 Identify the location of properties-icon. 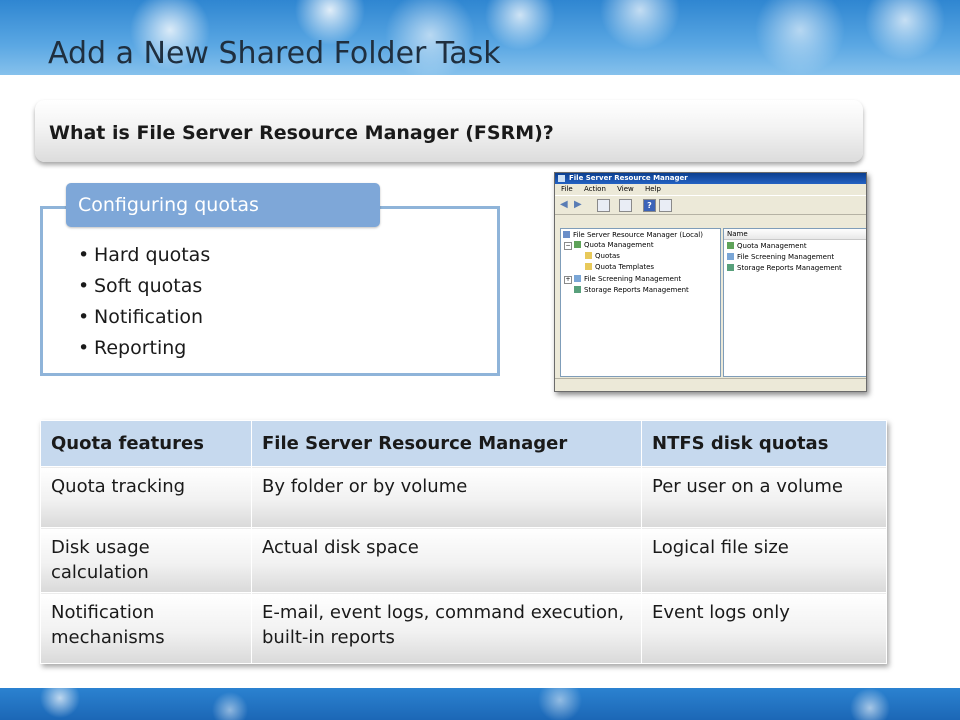
(665, 205).